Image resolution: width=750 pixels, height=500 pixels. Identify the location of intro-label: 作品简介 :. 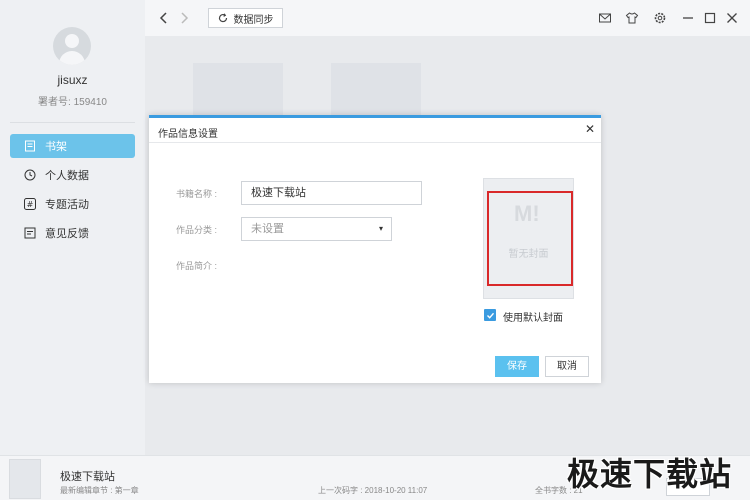
(197, 266).